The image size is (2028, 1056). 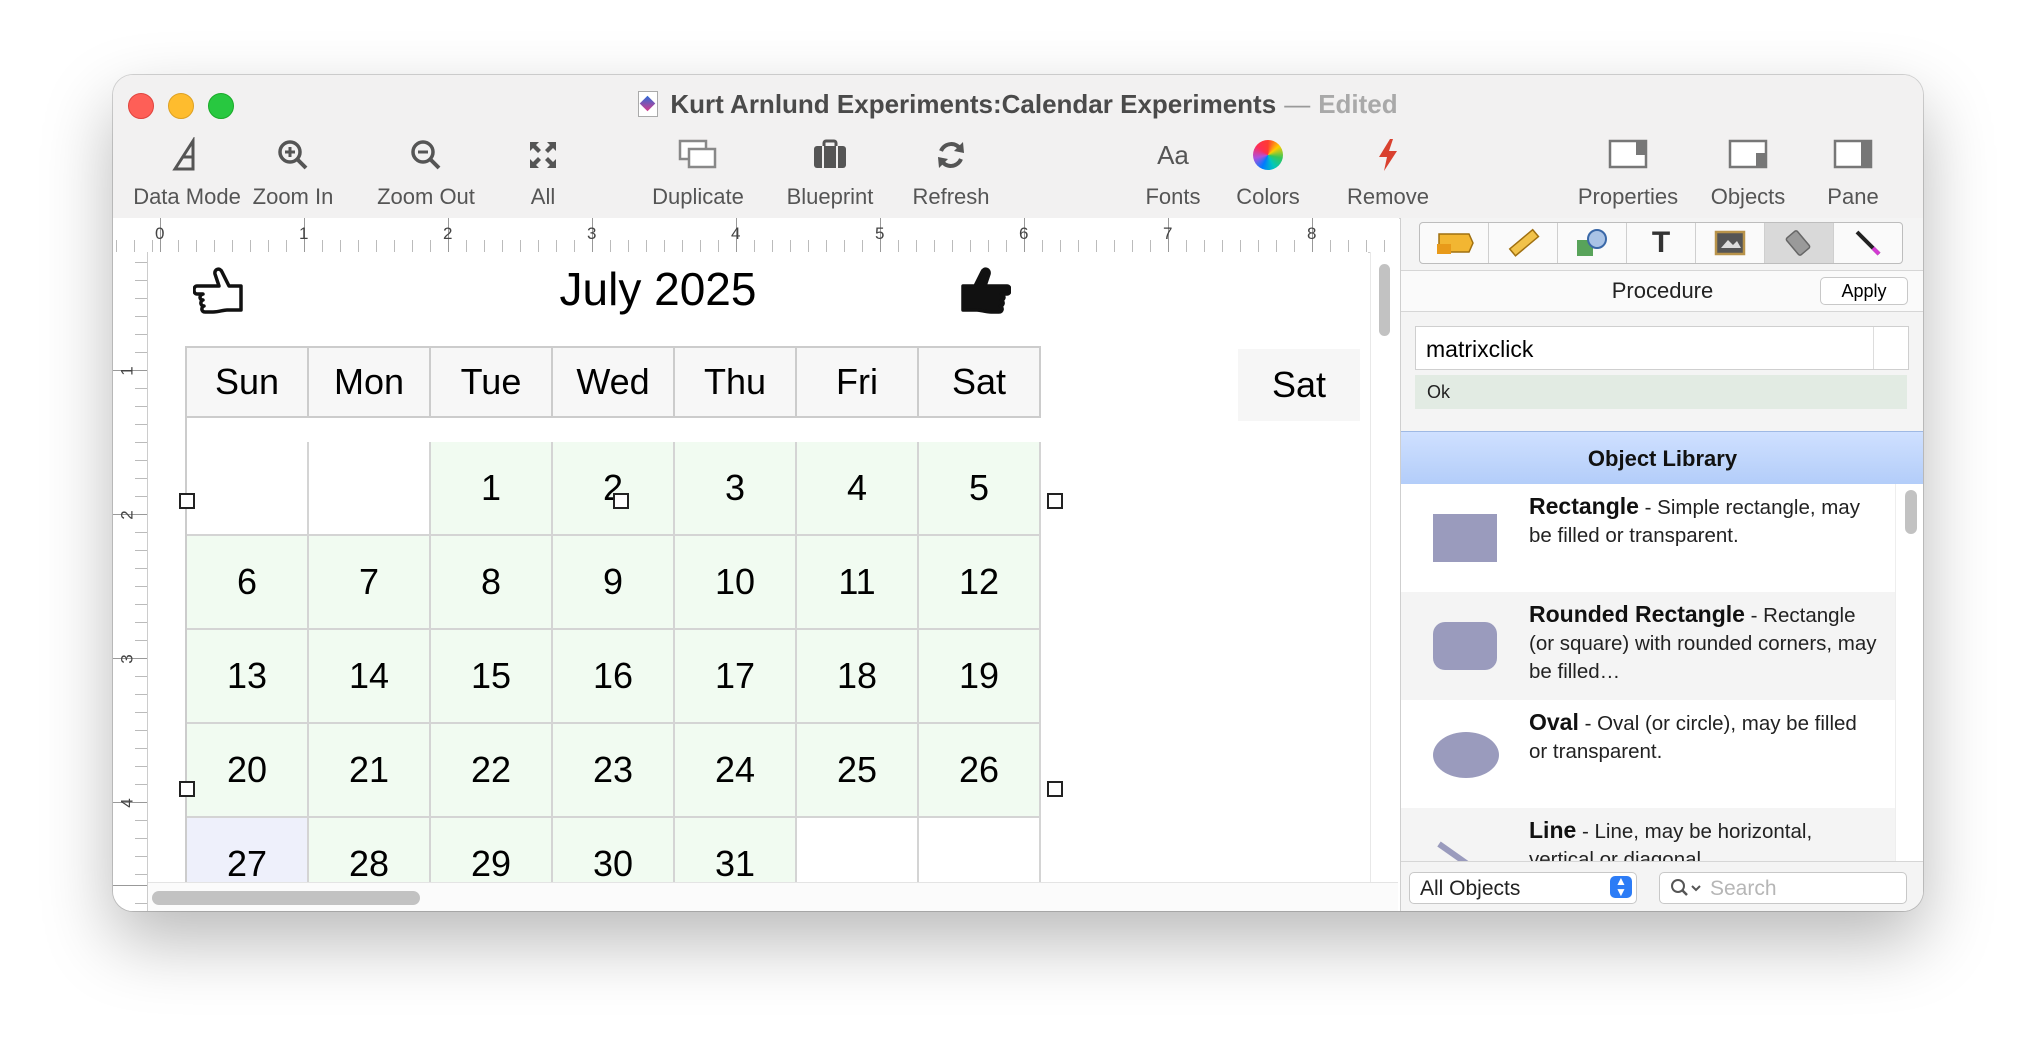 What do you see at coordinates (370, 771) in the screenshot?
I see `day-cell: 21` at bounding box center [370, 771].